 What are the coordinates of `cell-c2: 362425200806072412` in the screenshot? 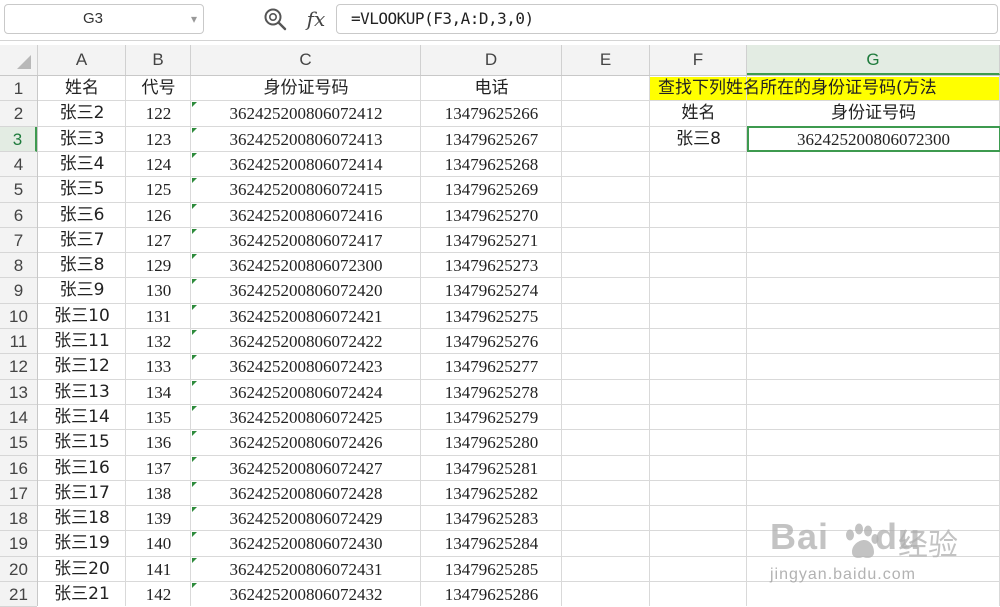 It's located at (306, 113).